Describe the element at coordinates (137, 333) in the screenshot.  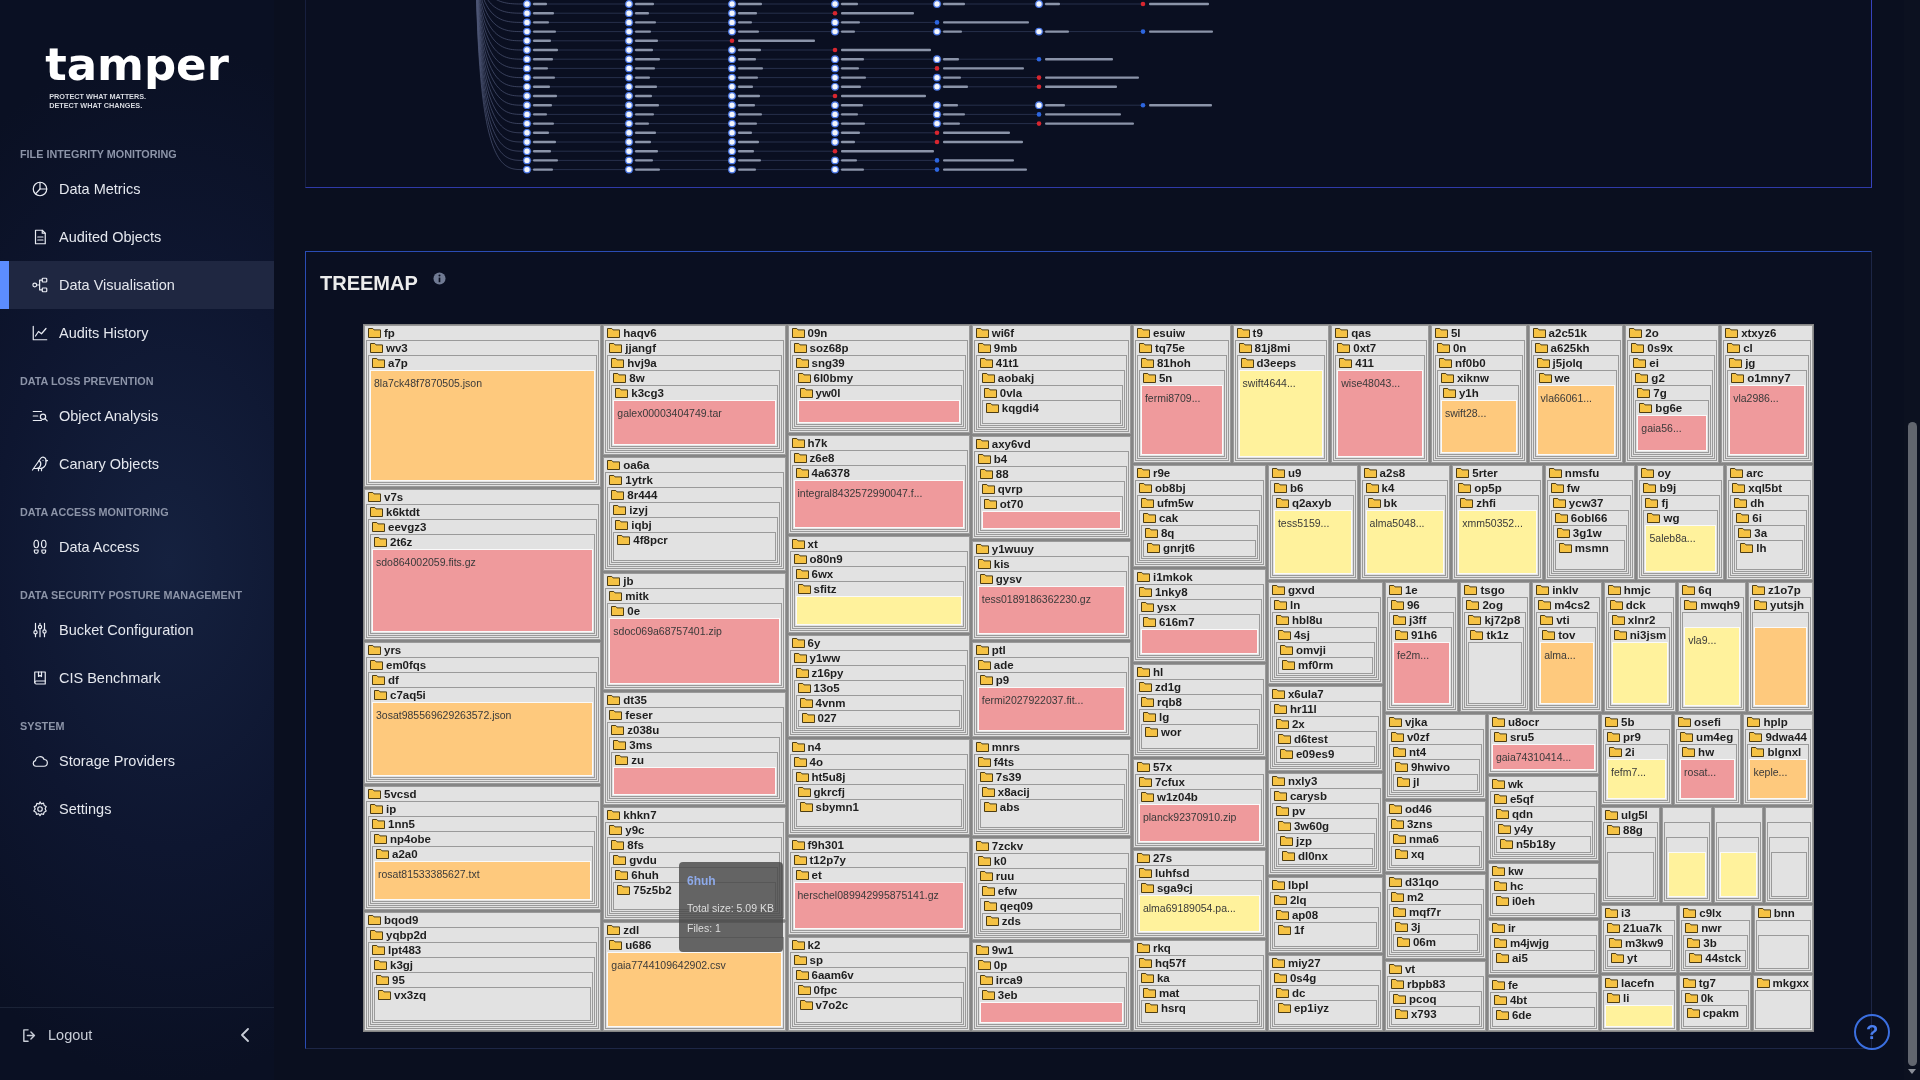
I see `nav-item: Audits History` at that location.